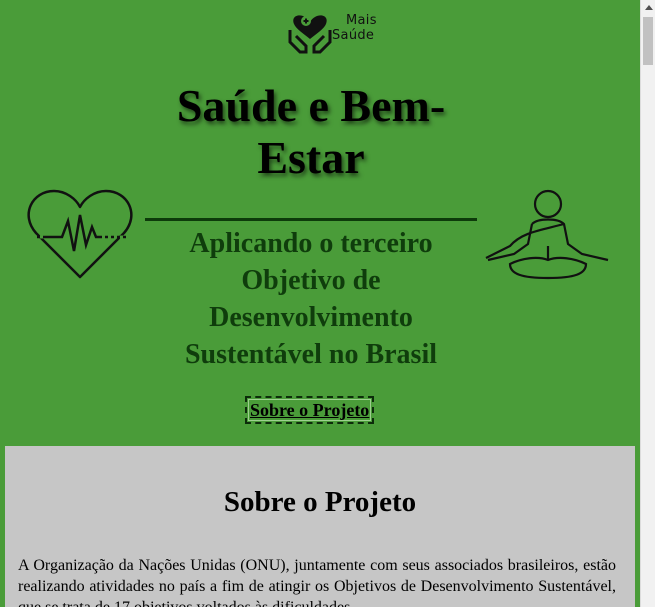  What do you see at coordinates (311, 219) in the screenshot?
I see `divider` at bounding box center [311, 219].